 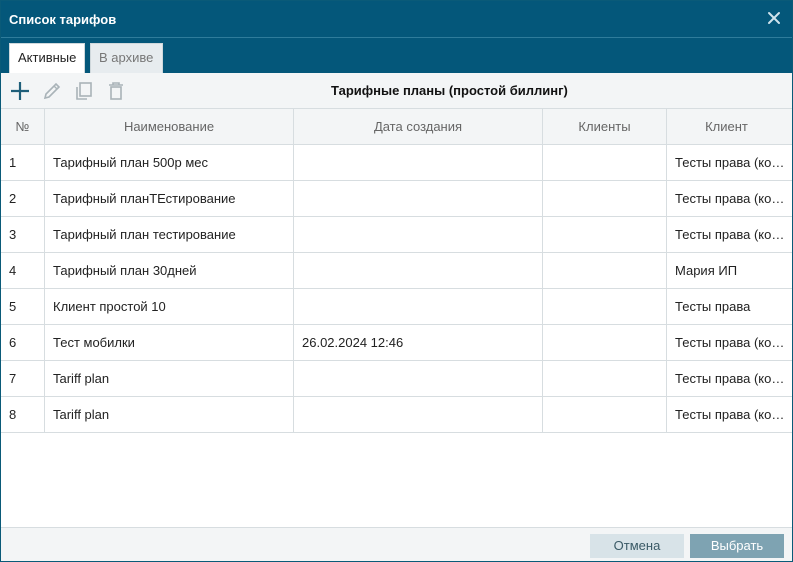 I want to click on row-name-cell: Тарифный план 30дней, so click(x=169, y=271).